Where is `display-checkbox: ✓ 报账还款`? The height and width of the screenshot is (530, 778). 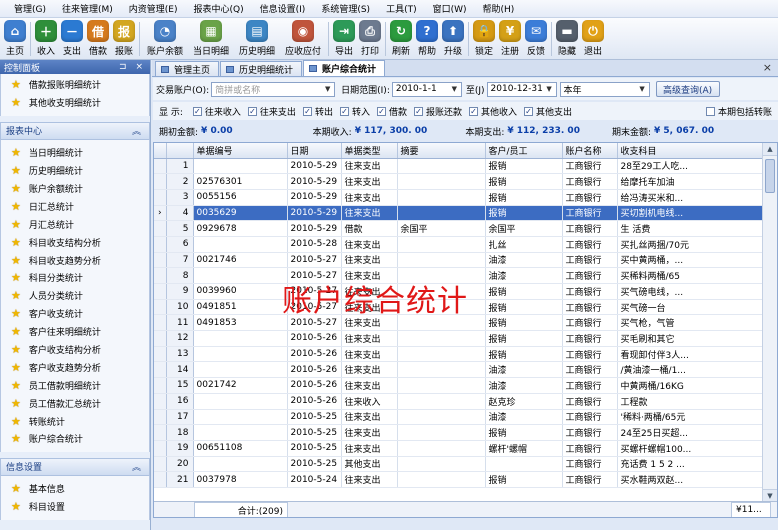
display-checkbox: ✓ 报账还款 is located at coordinates (437, 111).